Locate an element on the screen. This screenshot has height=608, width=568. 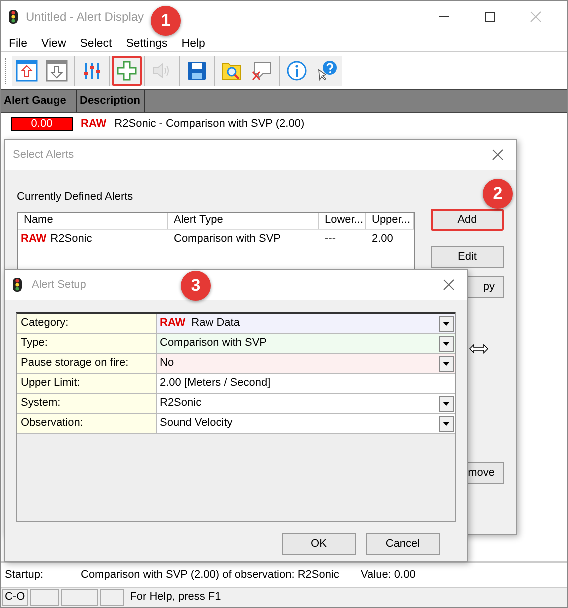
property-label: Upper Limit: is located at coordinates (87, 383).